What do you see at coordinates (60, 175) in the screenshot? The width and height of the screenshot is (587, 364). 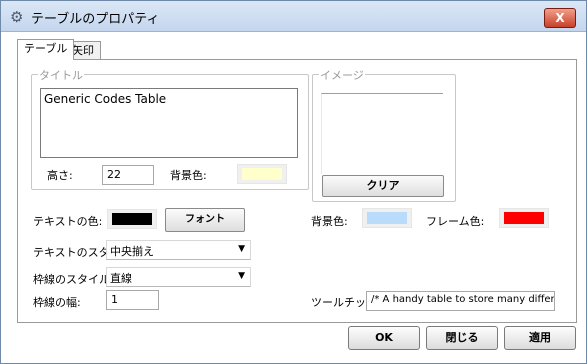 I see `height-label: 高さ:` at bounding box center [60, 175].